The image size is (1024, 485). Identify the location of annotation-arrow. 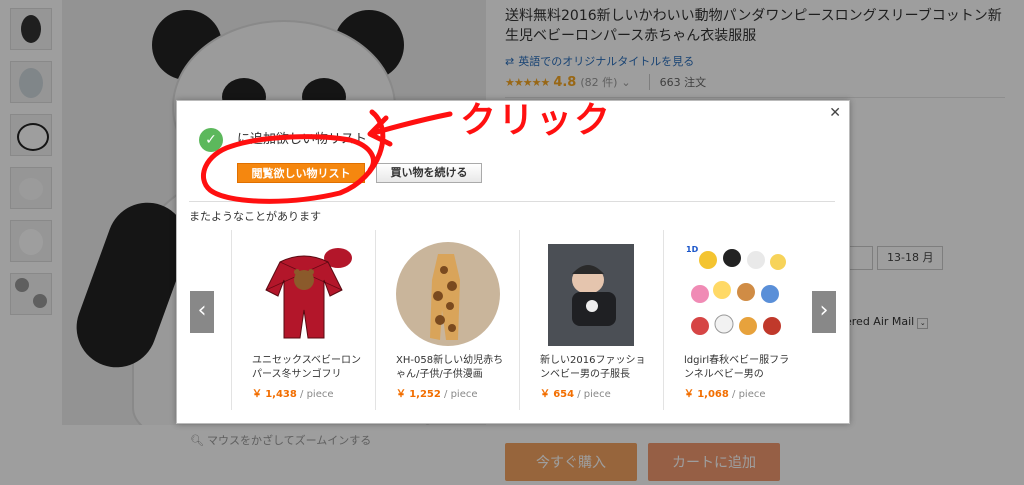
(410, 129).